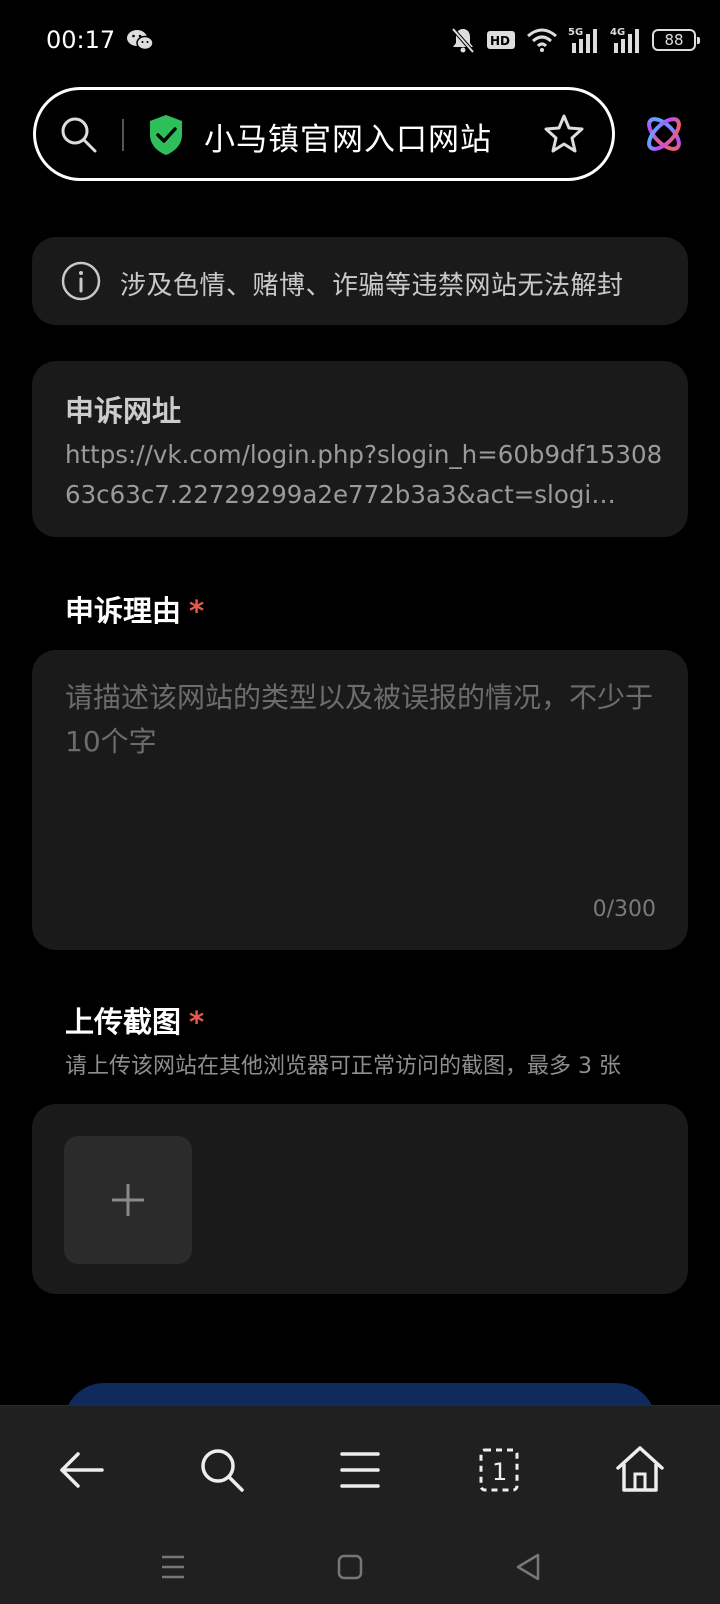  Describe the element at coordinates (361, 776) in the screenshot. I see `appeal-reason-input` at that location.